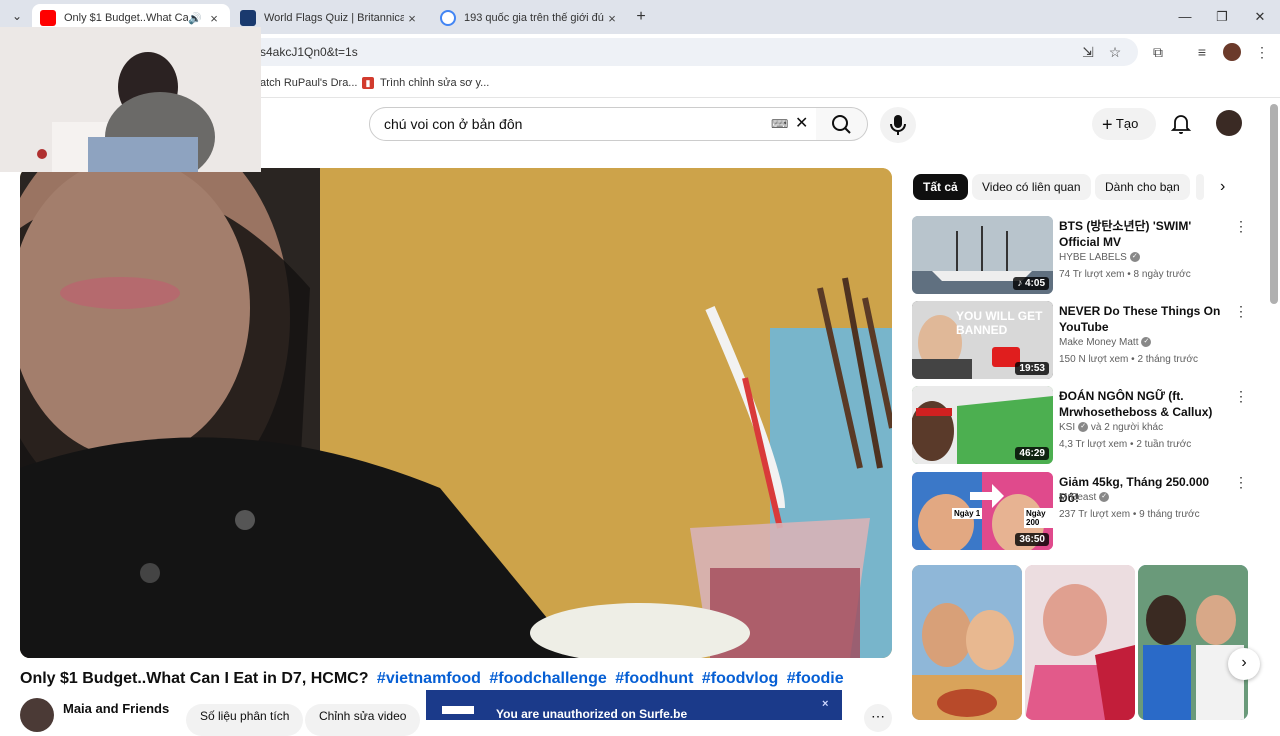  I want to click on search-input: chú voi con ở bản đôn, so click(593, 124).